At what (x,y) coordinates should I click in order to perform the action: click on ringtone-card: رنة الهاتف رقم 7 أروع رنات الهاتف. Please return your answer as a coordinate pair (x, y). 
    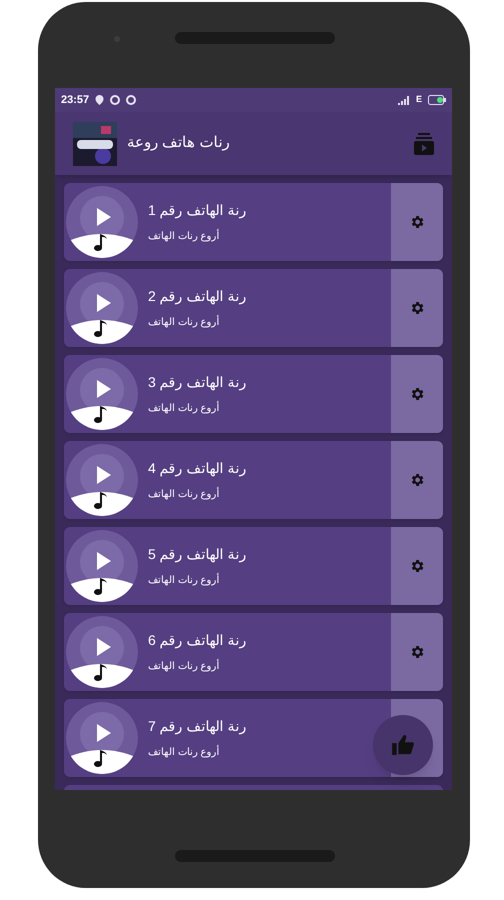
    Looking at the image, I should click on (253, 738).